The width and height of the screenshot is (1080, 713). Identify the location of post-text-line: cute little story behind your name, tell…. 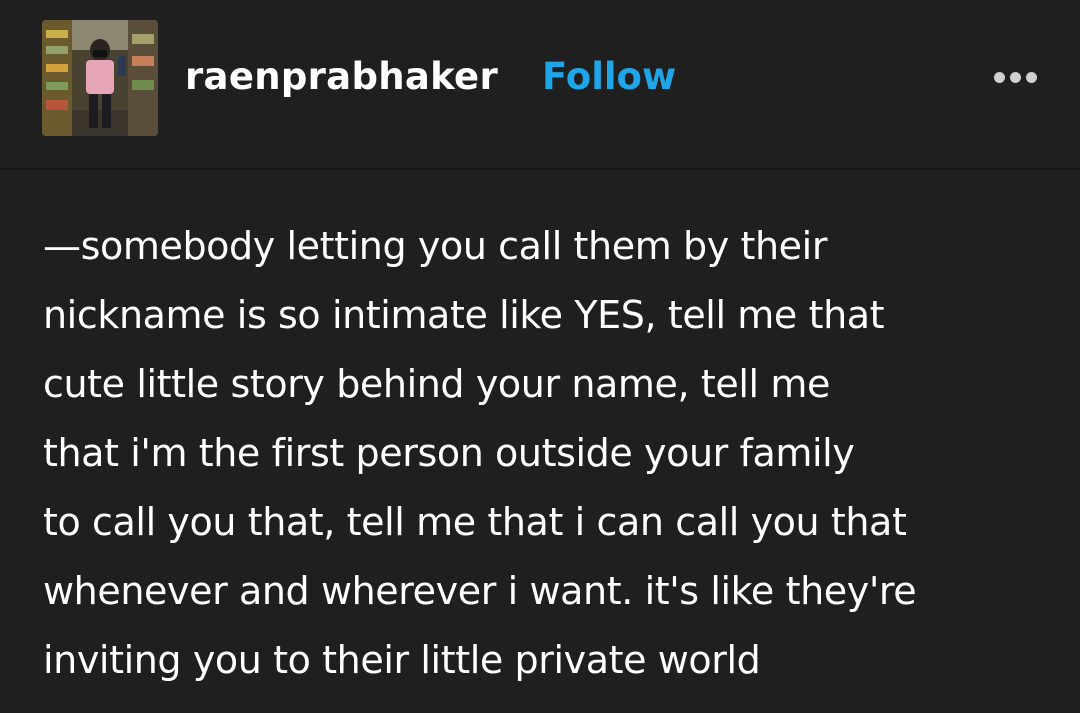
(436, 384).